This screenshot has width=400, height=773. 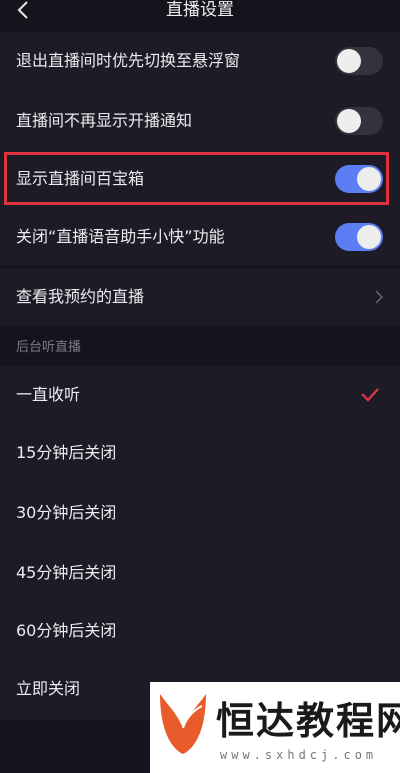 I want to click on voice-assistant-toggle, so click(x=359, y=237).